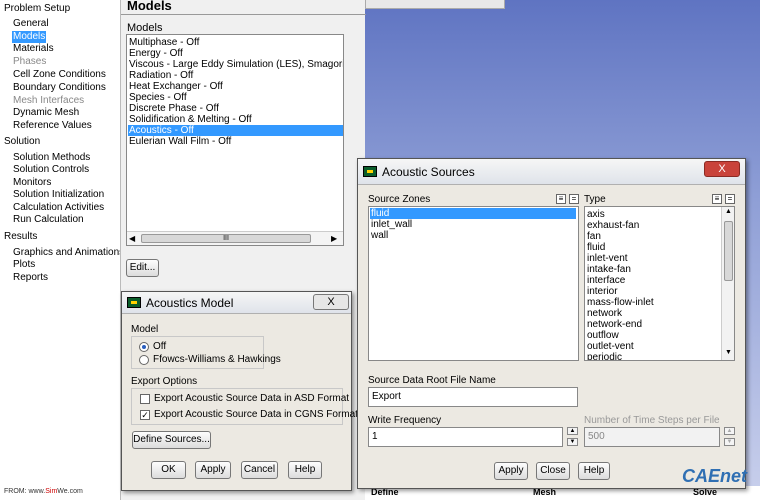 Image resolution: width=760 pixels, height=500 pixels. I want to click on model-list-item: Species - Off, so click(158, 97).